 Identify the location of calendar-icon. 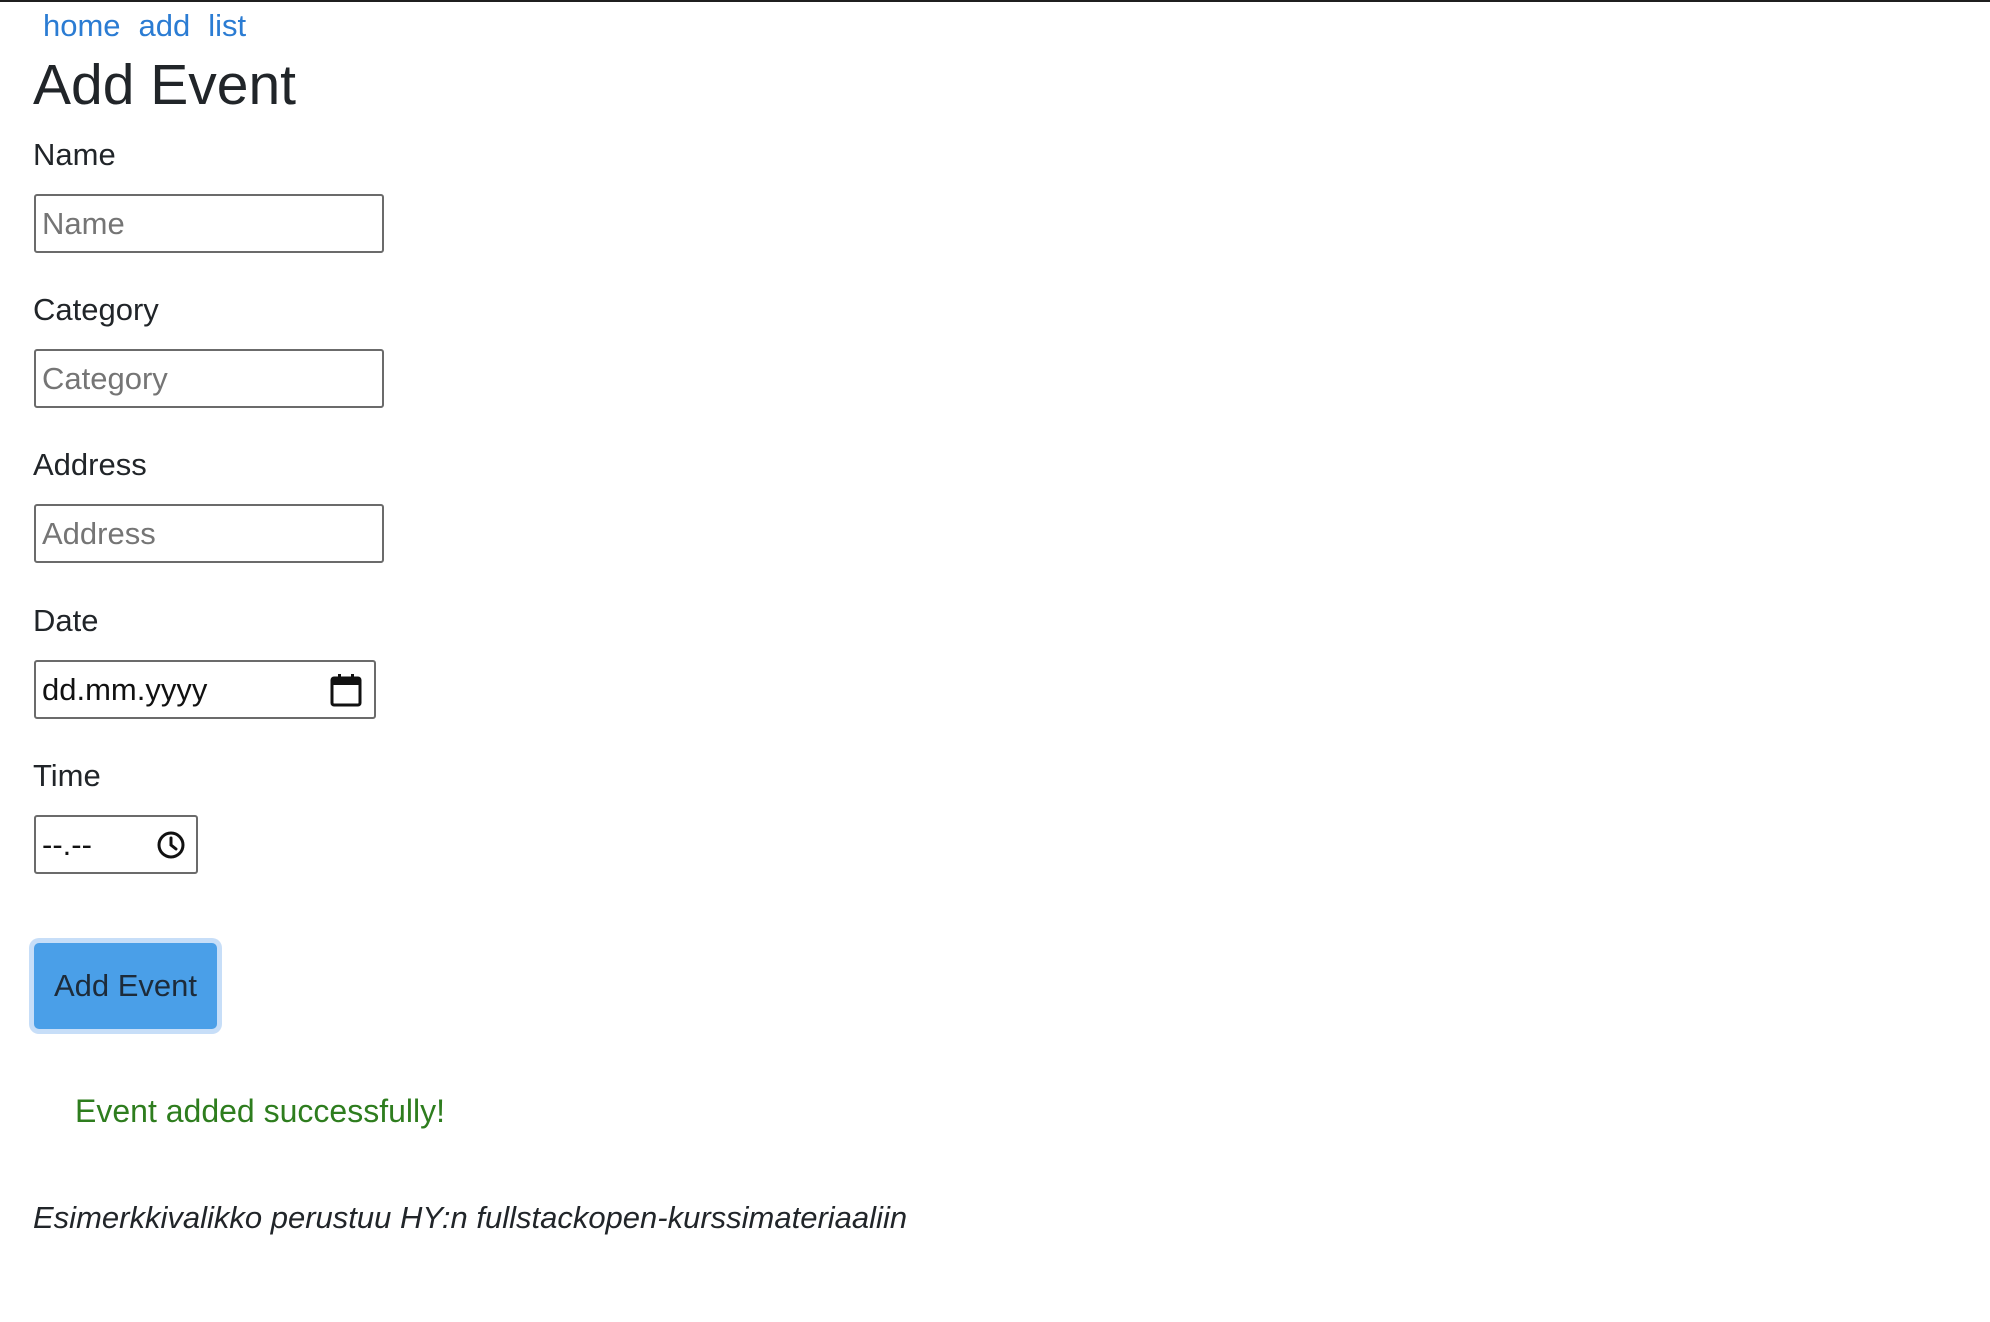
(346, 690).